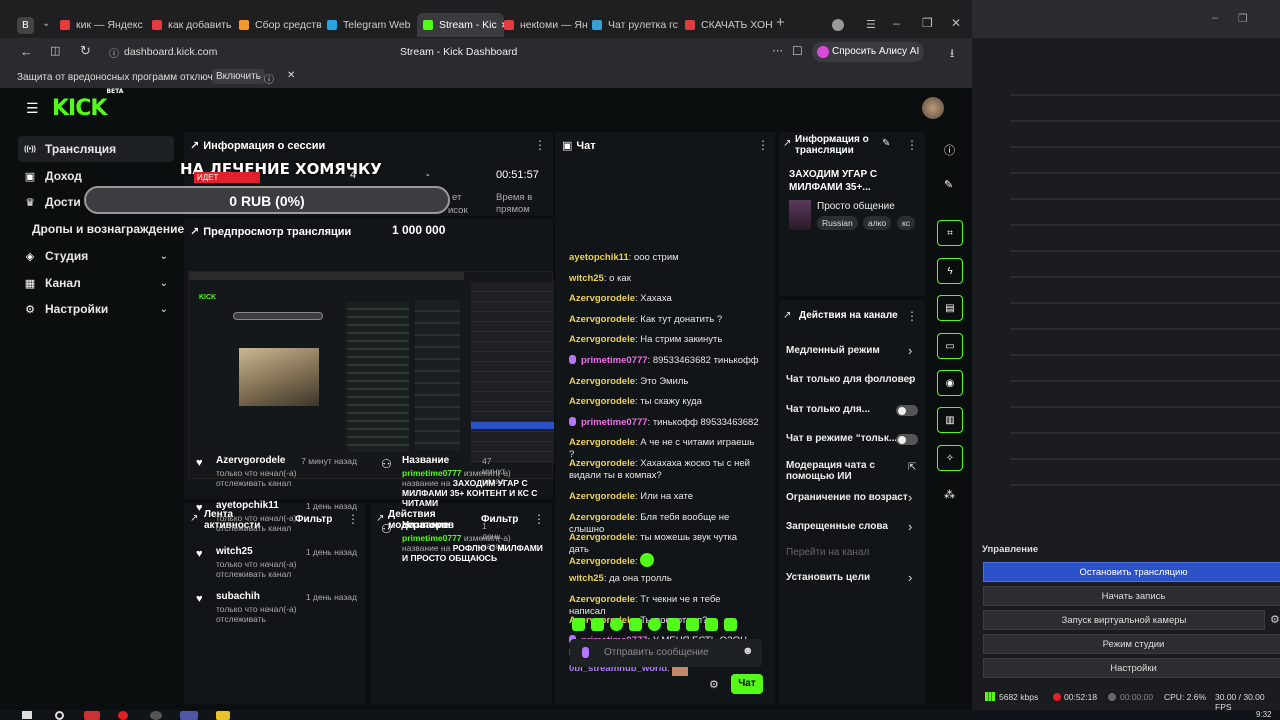  What do you see at coordinates (952, 54) in the screenshot?
I see `download-icon: ⭳` at bounding box center [952, 54].